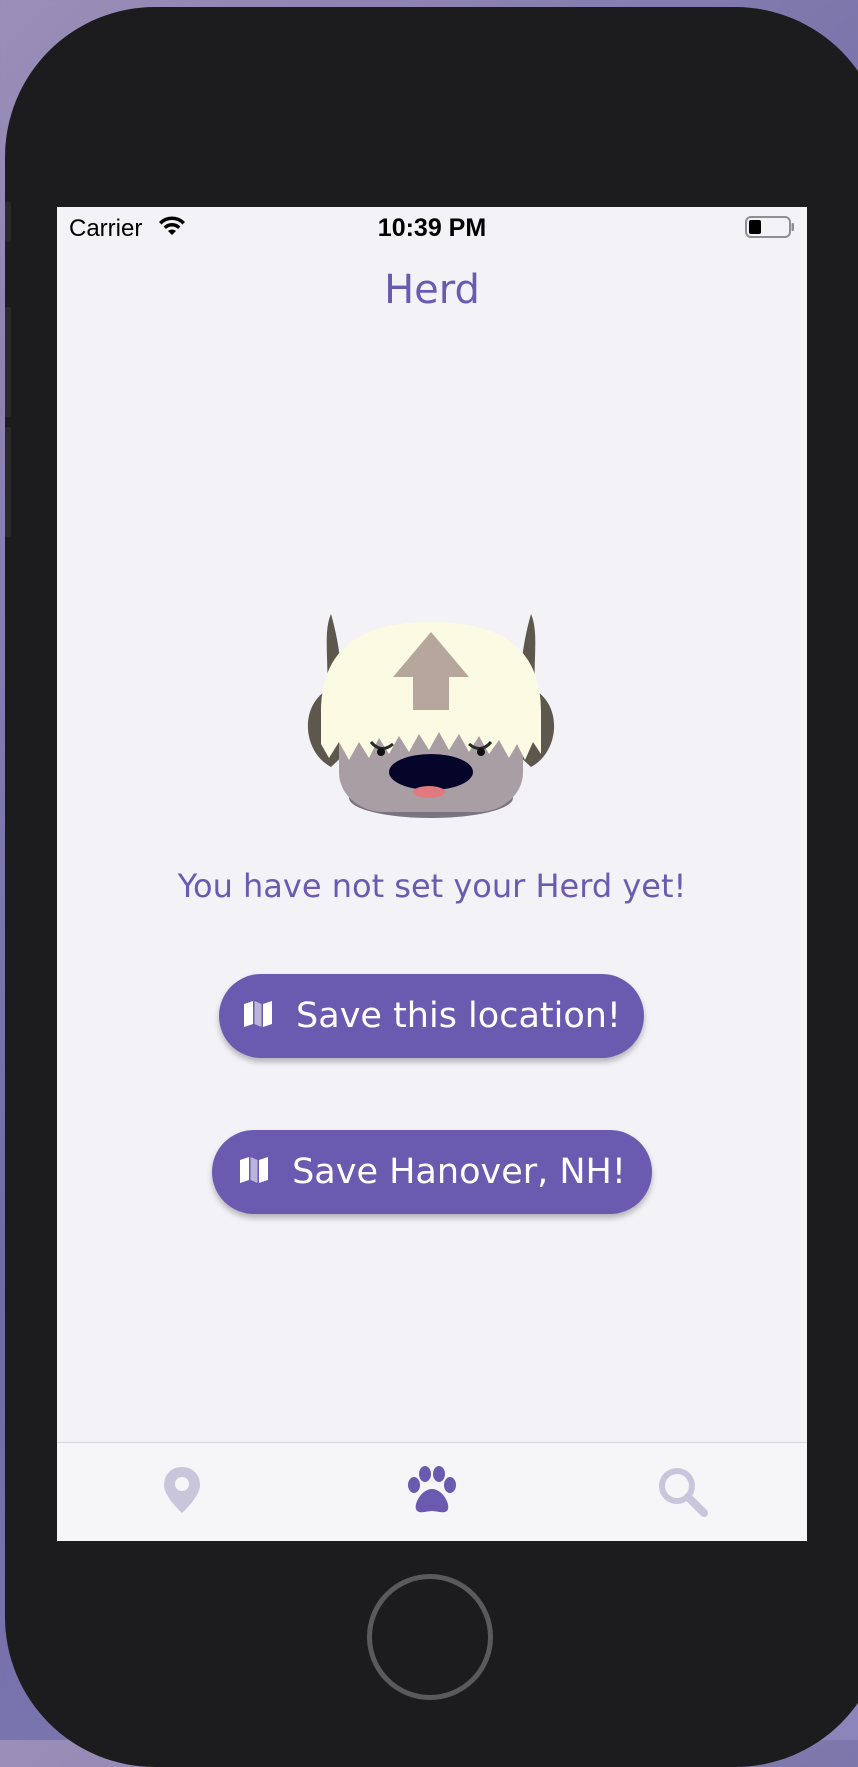 This screenshot has width=858, height=1767. Describe the element at coordinates (458, 1016) in the screenshot. I see `save-this-location-label: Save this location!` at that location.